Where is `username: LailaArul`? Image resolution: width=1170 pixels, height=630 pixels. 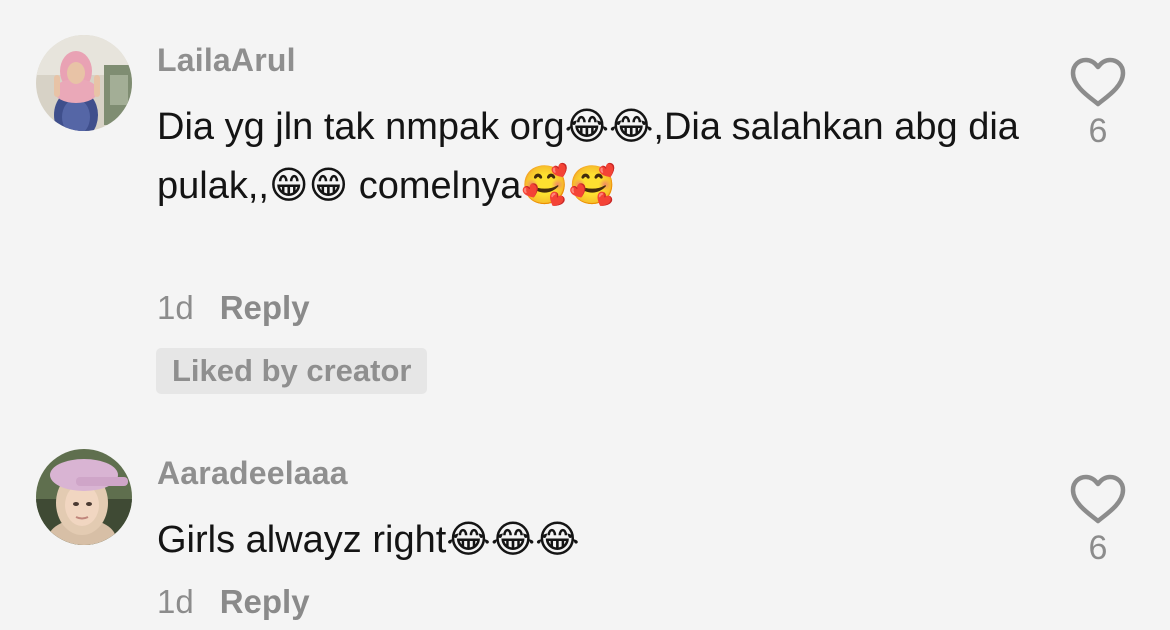
username: LailaArul is located at coordinates (226, 60).